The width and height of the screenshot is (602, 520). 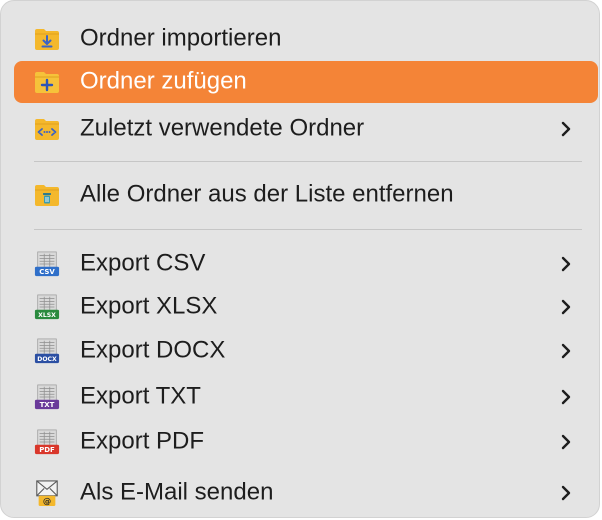 What do you see at coordinates (47, 351) in the screenshot?
I see `export-docx-icon: DOCX` at bounding box center [47, 351].